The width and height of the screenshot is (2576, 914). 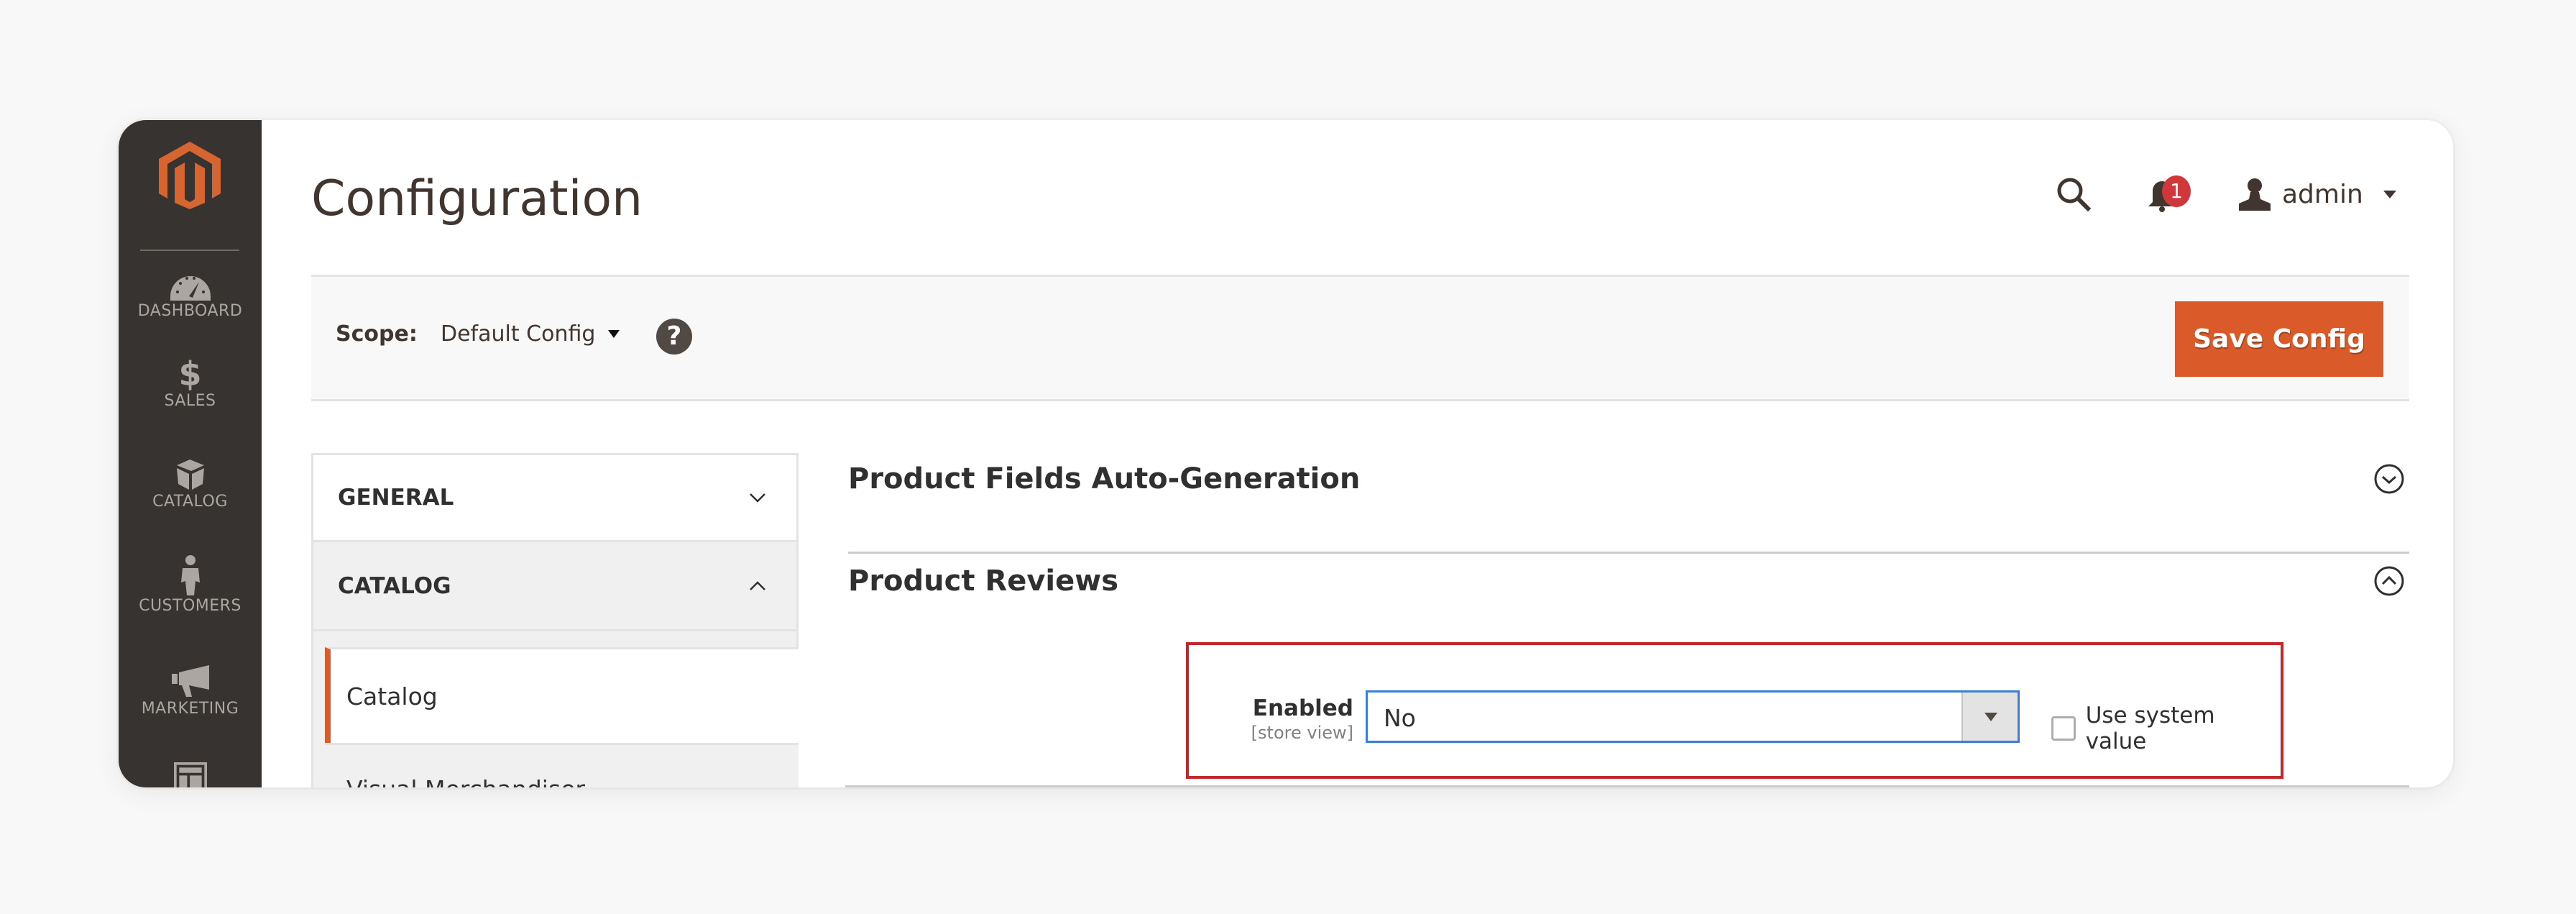 I want to click on scope-label: Scope:, so click(x=377, y=334).